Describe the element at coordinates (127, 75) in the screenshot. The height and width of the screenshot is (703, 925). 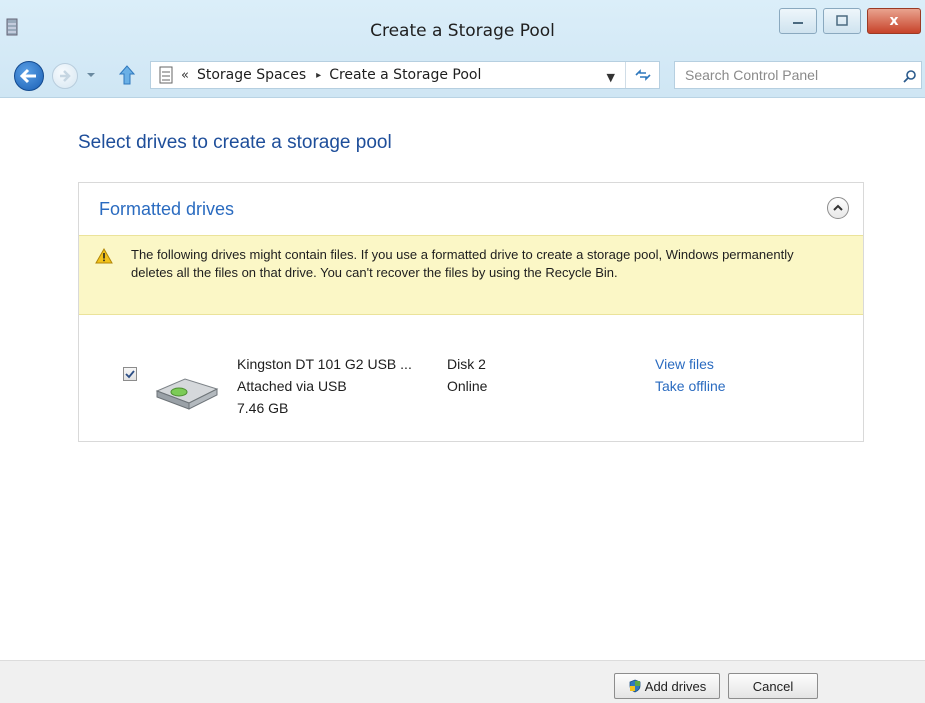
I see `up-arrow-icon` at that location.